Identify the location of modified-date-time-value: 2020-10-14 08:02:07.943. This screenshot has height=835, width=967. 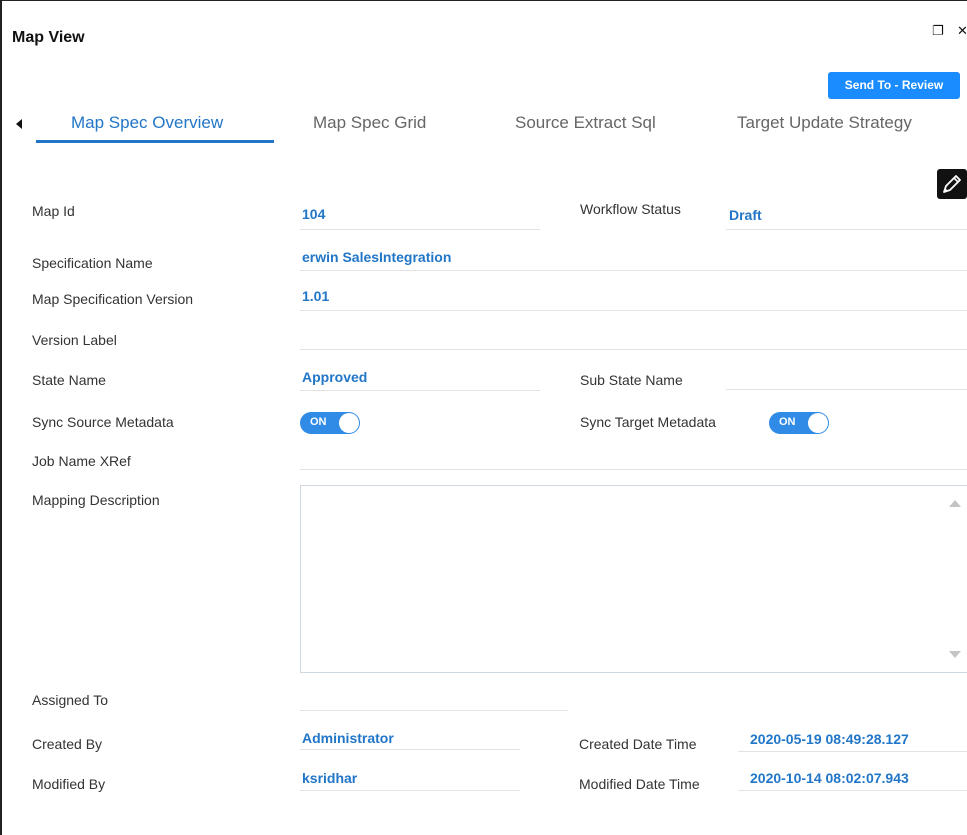
(829, 778).